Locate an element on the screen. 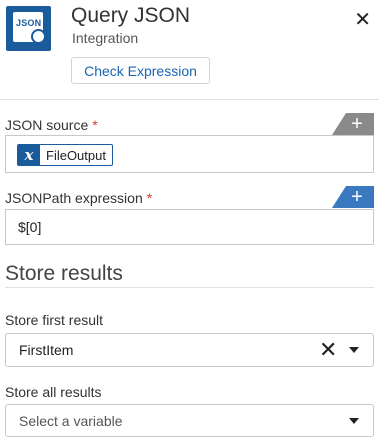 Image resolution: width=379 pixels, height=446 pixels. json-app-icon: JSON is located at coordinates (28, 28).